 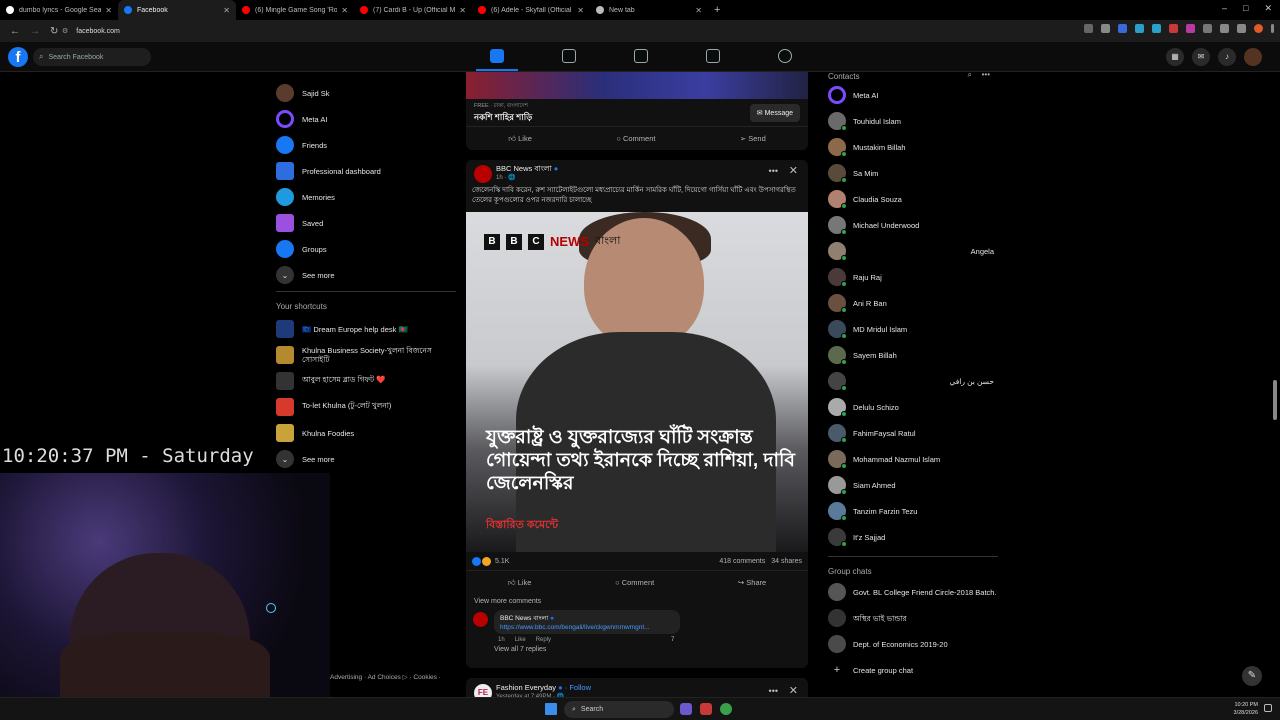 I want to click on close-window-icon: ✕, so click(x=1268, y=8).